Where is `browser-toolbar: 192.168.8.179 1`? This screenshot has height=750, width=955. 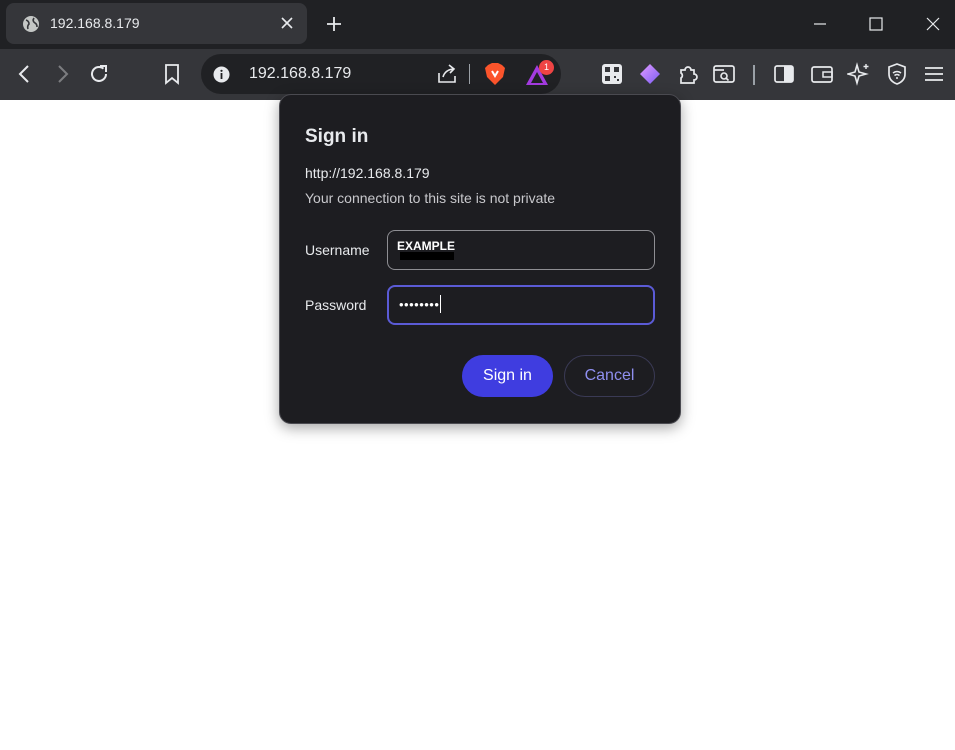 browser-toolbar: 192.168.8.179 1 is located at coordinates (477, 74).